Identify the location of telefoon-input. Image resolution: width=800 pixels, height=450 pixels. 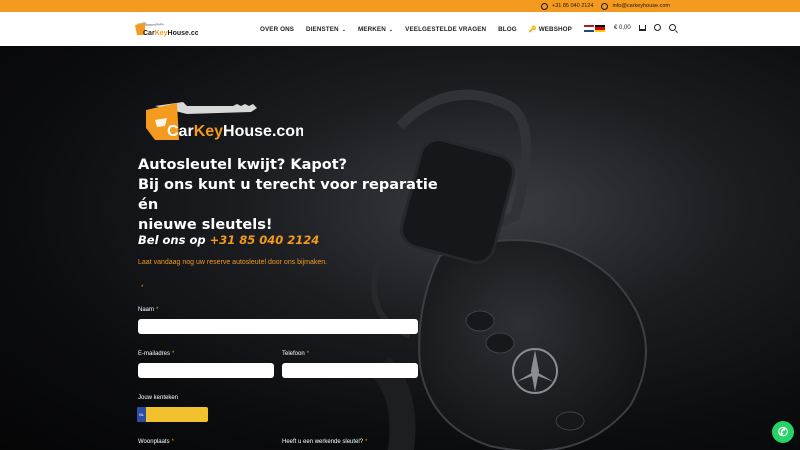
(350, 370).